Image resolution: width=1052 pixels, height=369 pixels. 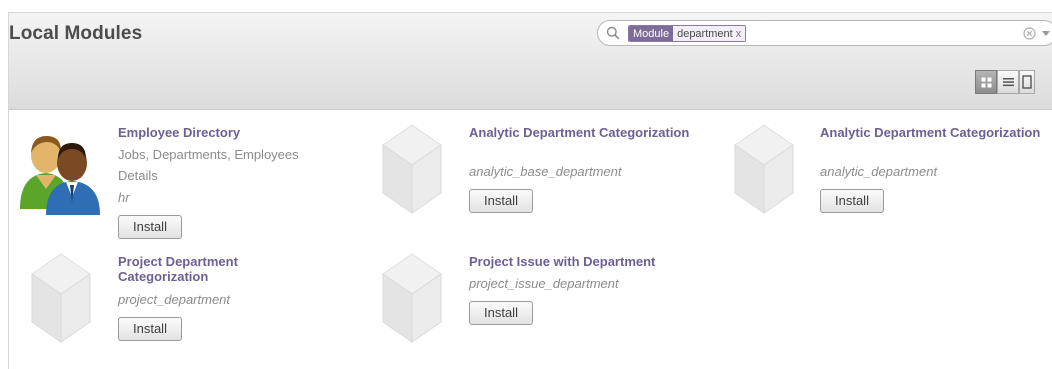 I want to click on module-technical-name: project_issue_department, so click(x=544, y=283).